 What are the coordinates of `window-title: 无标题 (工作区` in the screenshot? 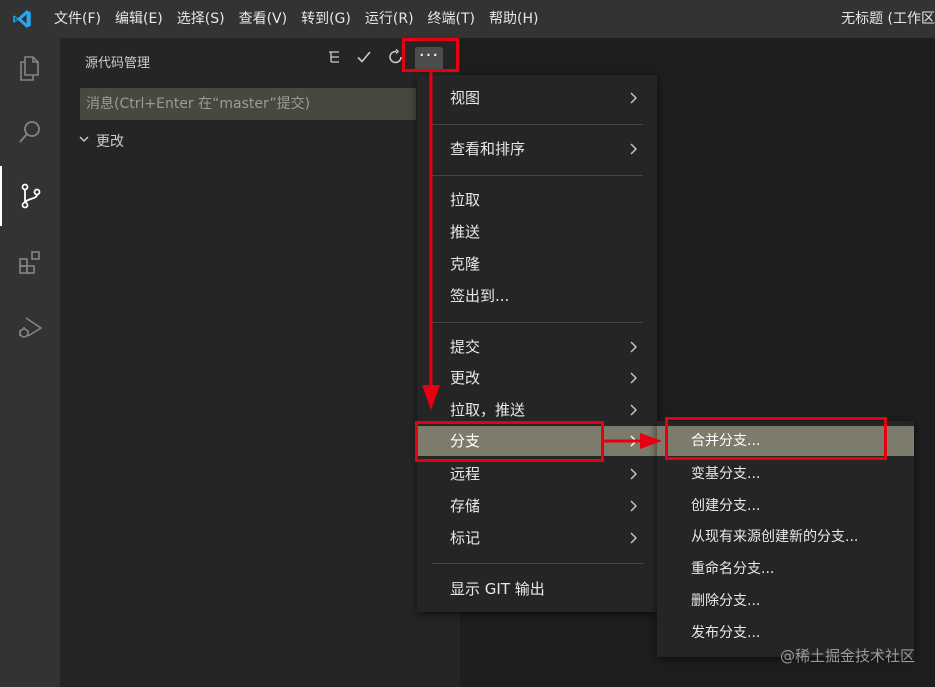 It's located at (888, 19).